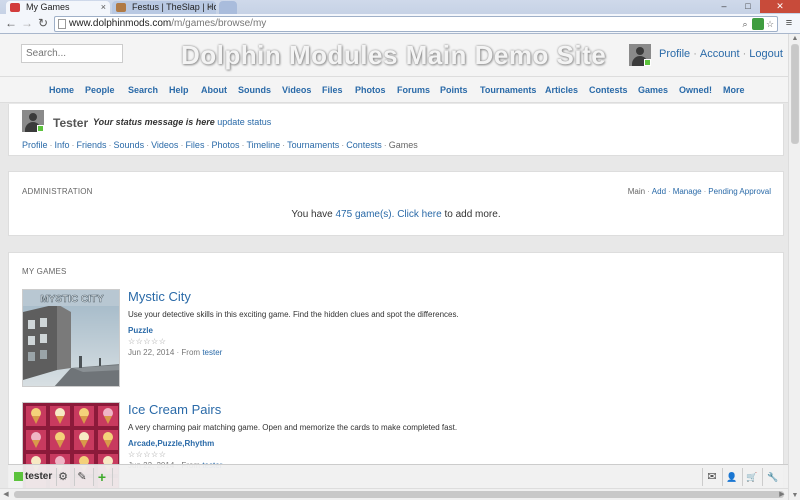 The height and width of the screenshot is (500, 800). I want to click on admin-link-manage: Manage, so click(687, 191).